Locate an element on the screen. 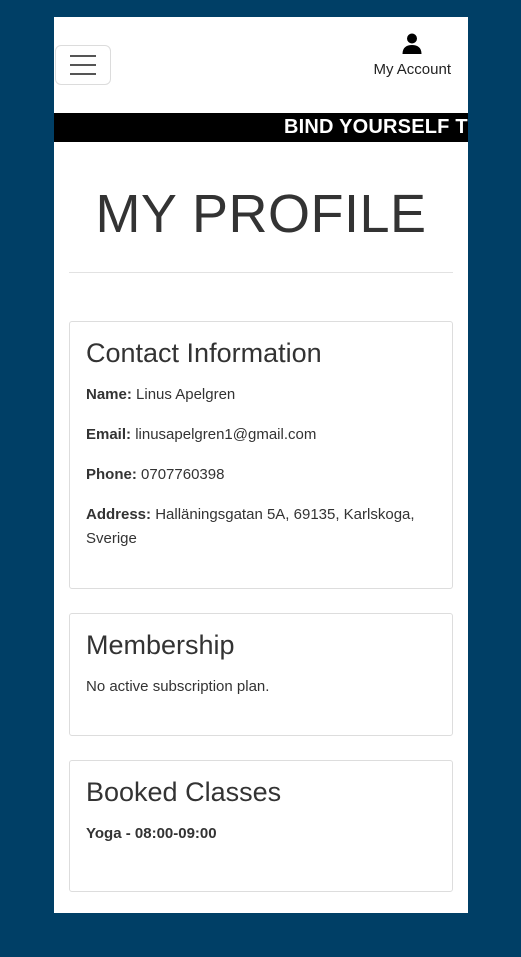  title-divider is located at coordinates (261, 272).